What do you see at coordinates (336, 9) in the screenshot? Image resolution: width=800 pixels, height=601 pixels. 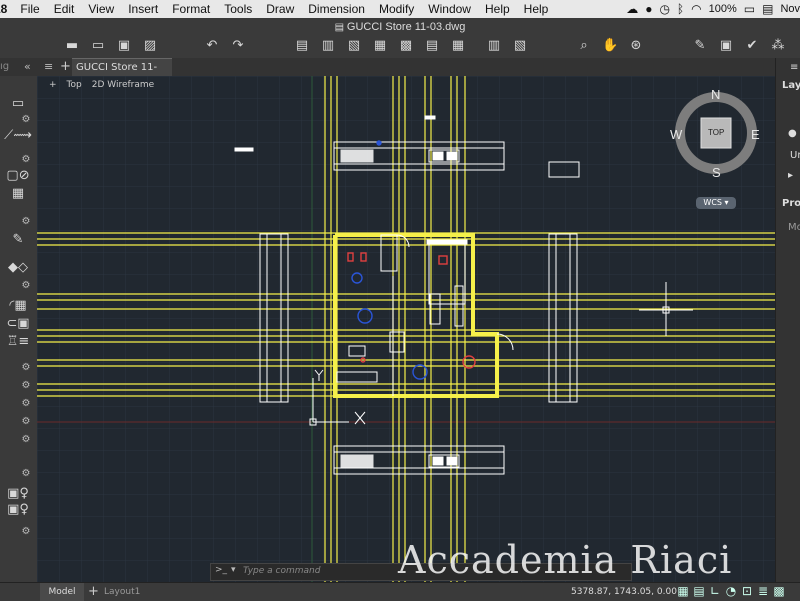 I see `menu-dimension: Dimension` at bounding box center [336, 9].